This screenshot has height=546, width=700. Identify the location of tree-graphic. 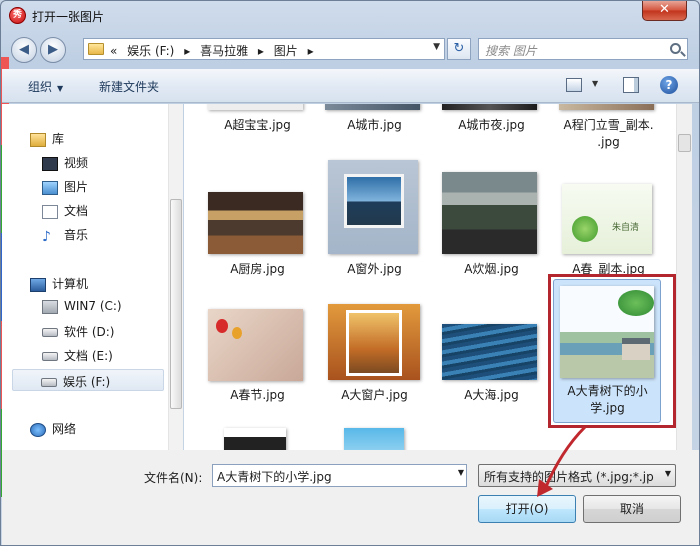
(585, 229).